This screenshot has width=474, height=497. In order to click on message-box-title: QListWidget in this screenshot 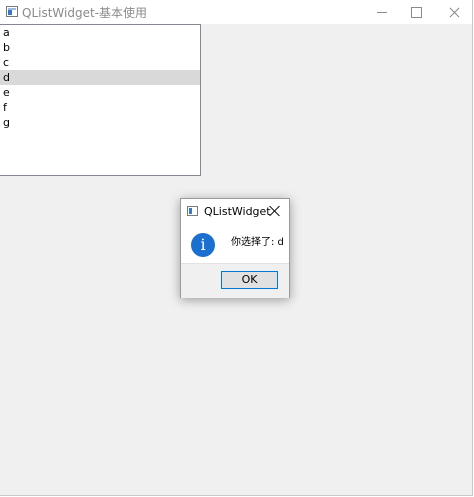, I will do `click(237, 211)`.